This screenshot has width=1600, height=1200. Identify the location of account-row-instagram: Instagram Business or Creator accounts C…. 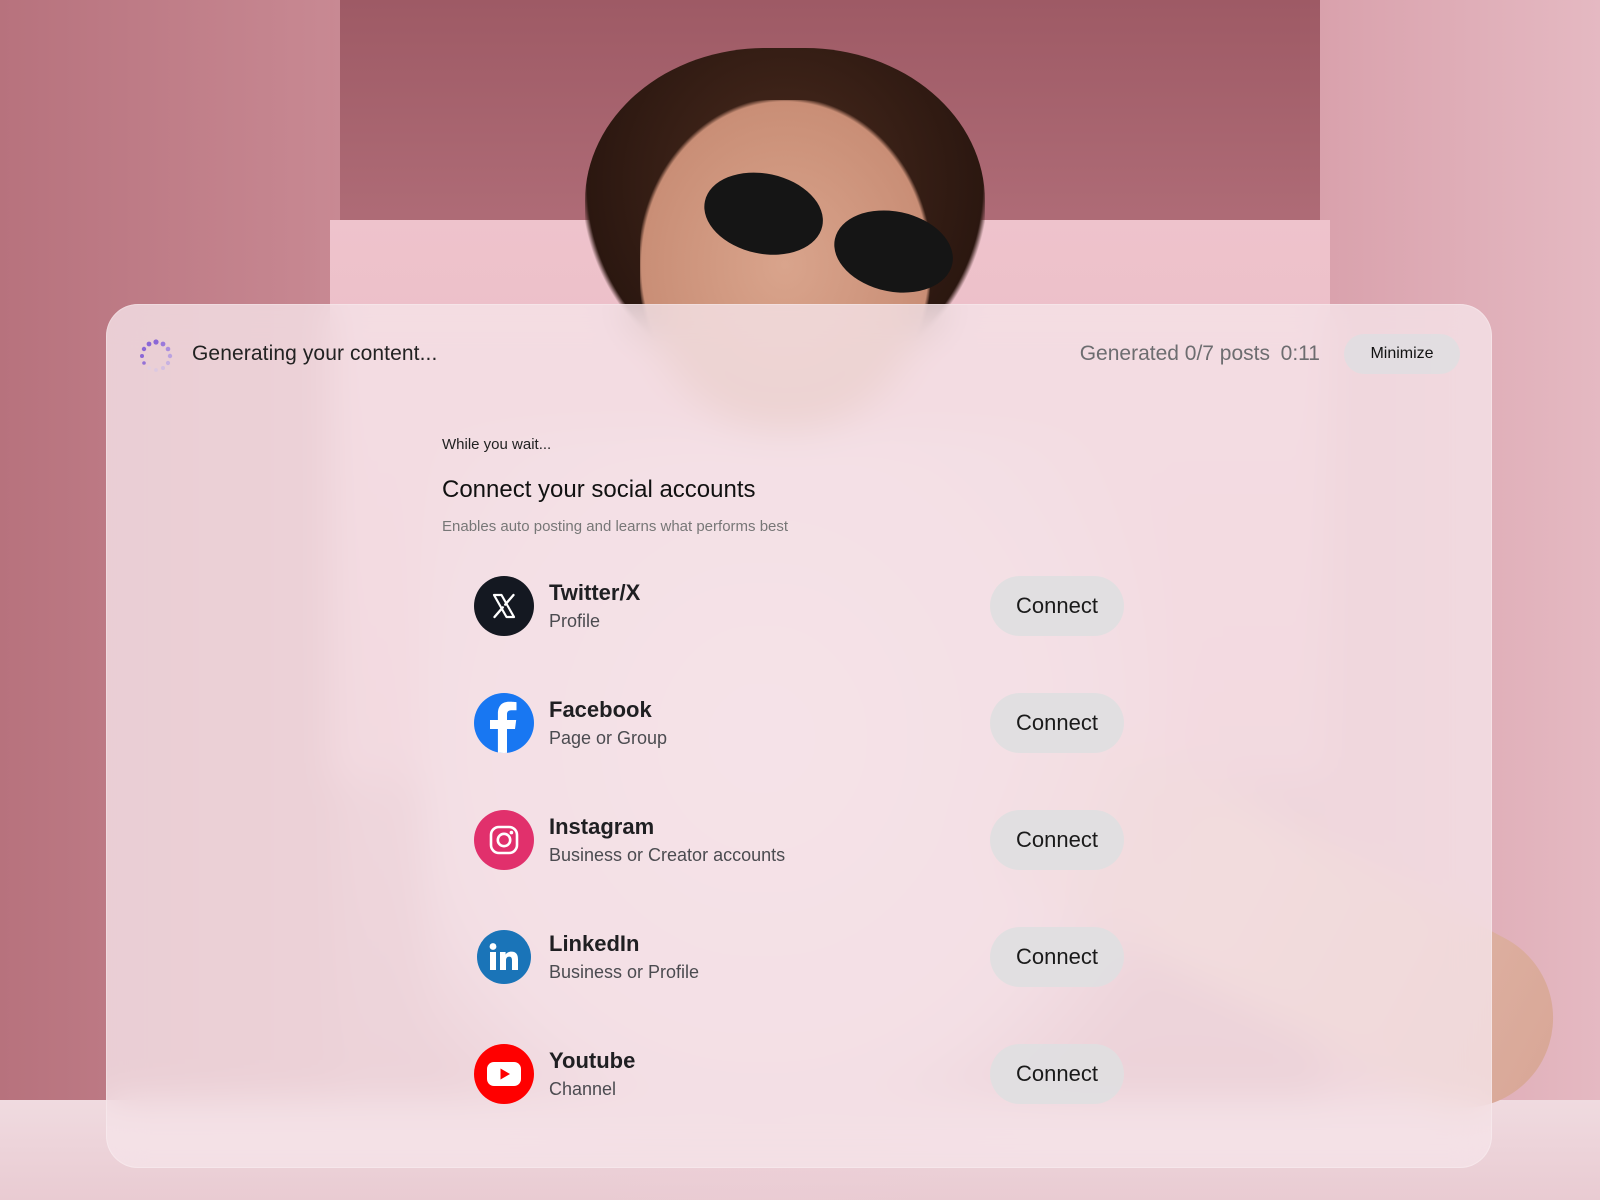
(799, 840).